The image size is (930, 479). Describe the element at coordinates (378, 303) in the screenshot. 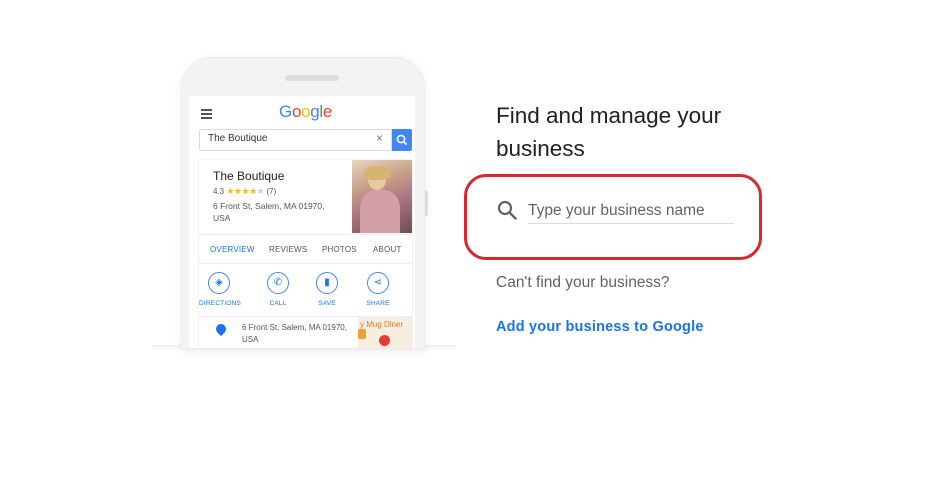

I see `action-label: SHARE` at that location.